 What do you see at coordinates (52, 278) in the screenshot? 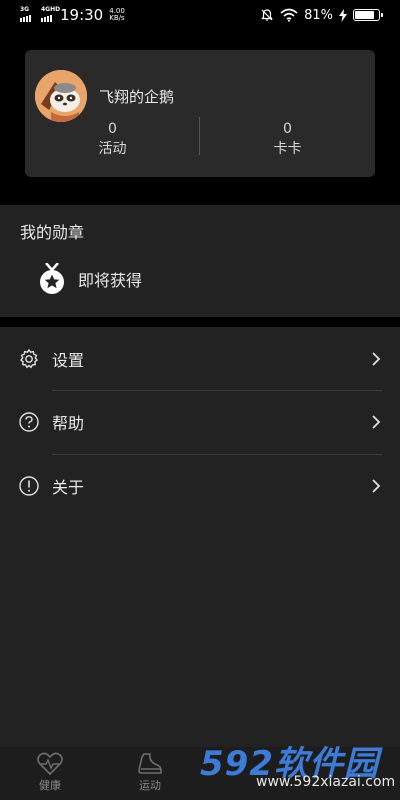
I see `medal-icon` at bounding box center [52, 278].